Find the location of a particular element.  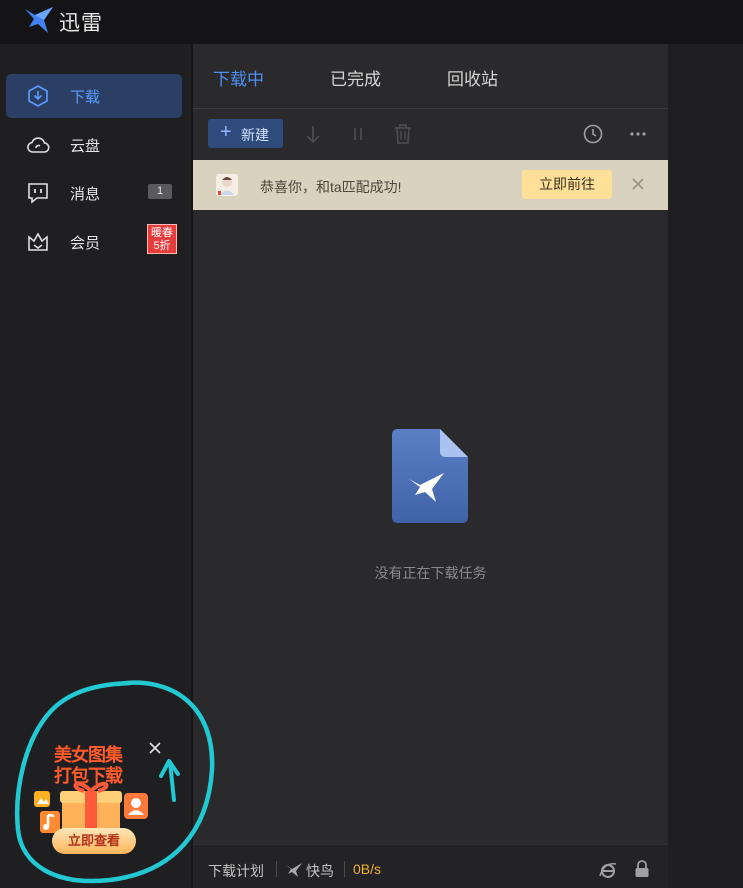

sidebar-item-cloud: 云盘 is located at coordinates (94, 145).